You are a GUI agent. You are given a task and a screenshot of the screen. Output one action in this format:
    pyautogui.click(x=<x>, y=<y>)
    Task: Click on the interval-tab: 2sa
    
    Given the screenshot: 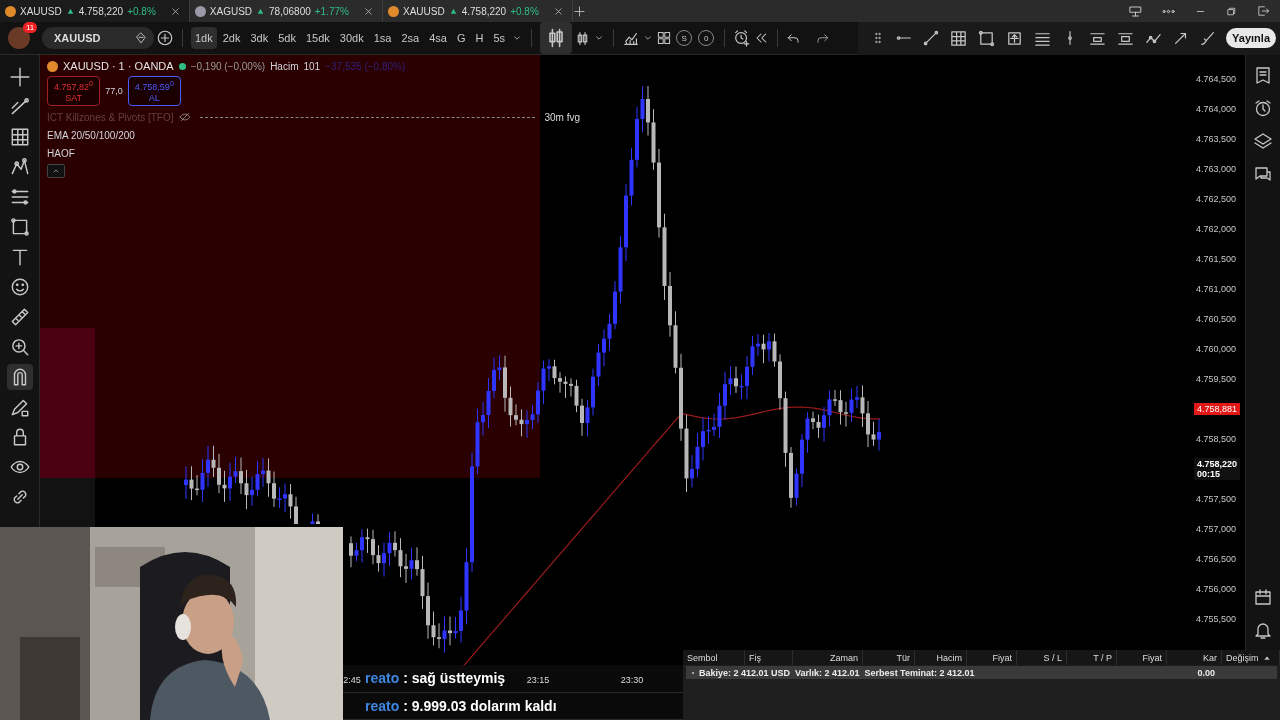 What is the action you would take?
    pyautogui.click(x=410, y=38)
    